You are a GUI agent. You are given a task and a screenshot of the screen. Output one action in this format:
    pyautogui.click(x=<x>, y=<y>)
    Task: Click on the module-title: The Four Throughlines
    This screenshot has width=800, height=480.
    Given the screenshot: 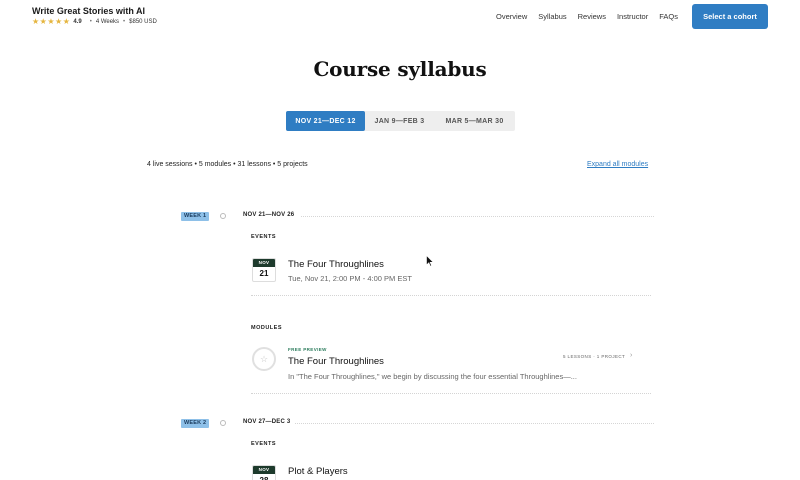 What is the action you would take?
    pyautogui.click(x=336, y=361)
    